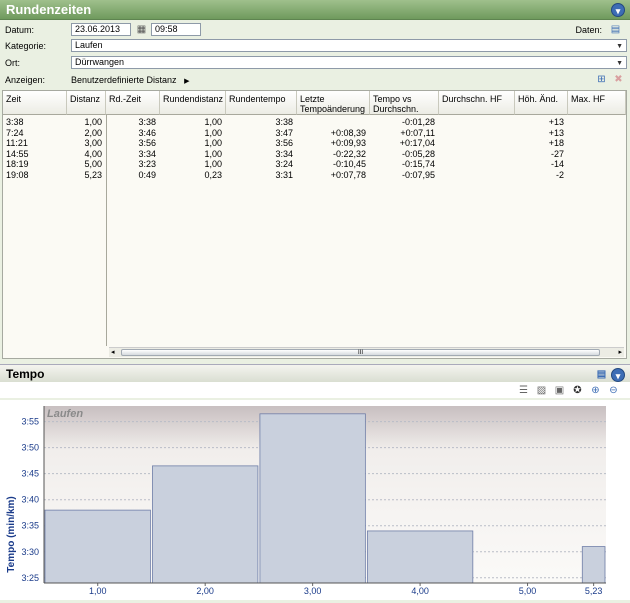 This screenshot has width=630, height=603. I want to click on table-cell: 0:49, so click(133, 175).